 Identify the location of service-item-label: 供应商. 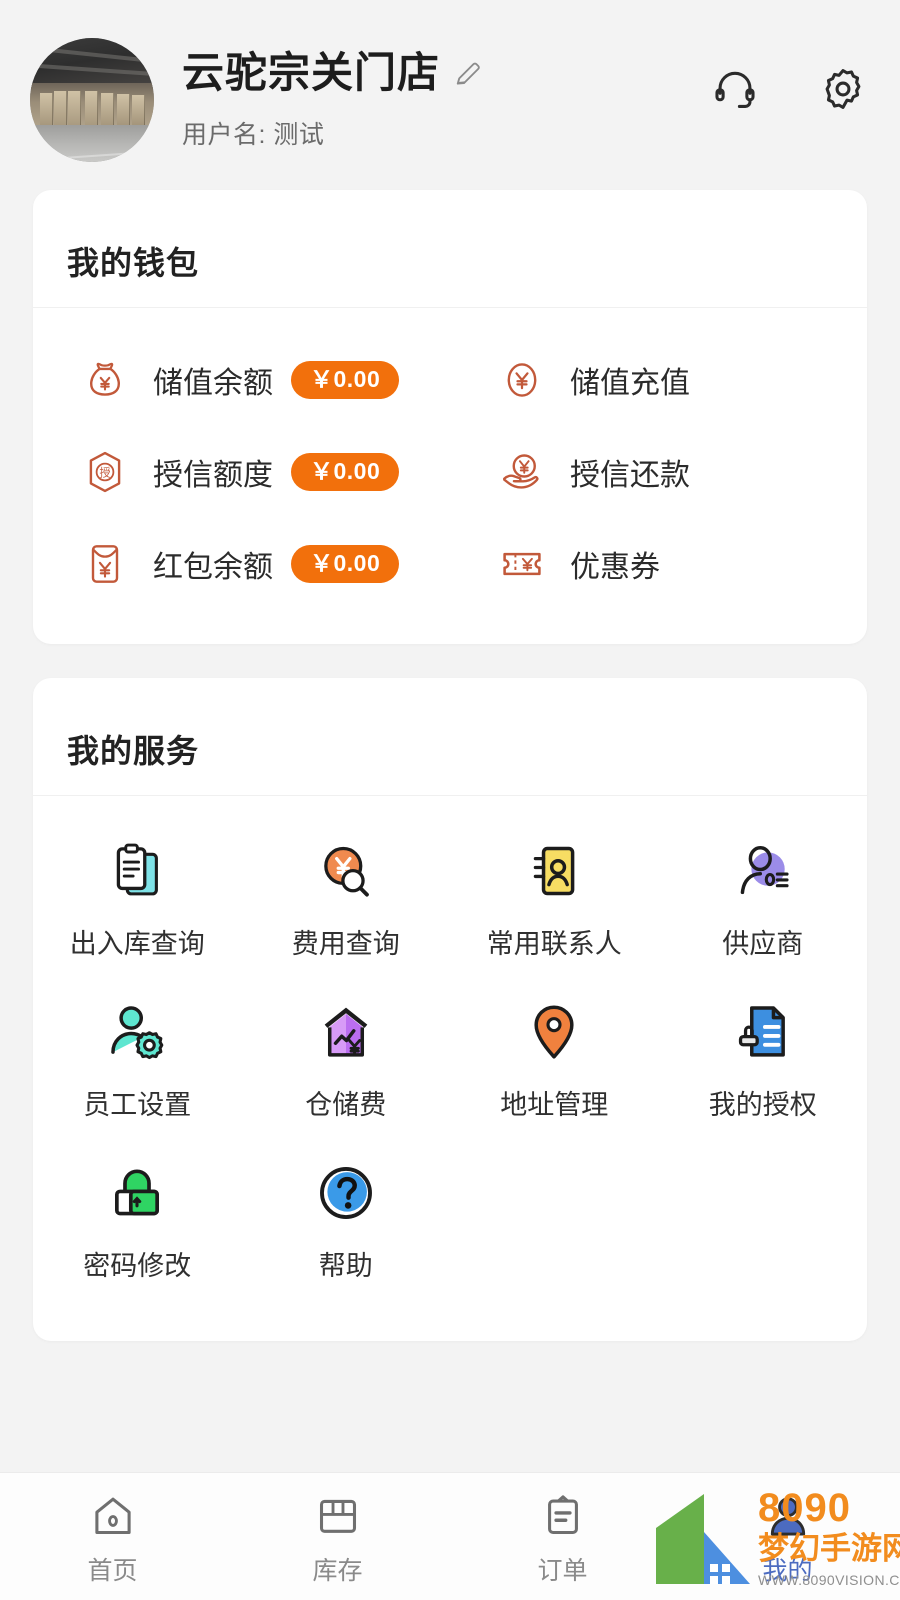
(763, 944).